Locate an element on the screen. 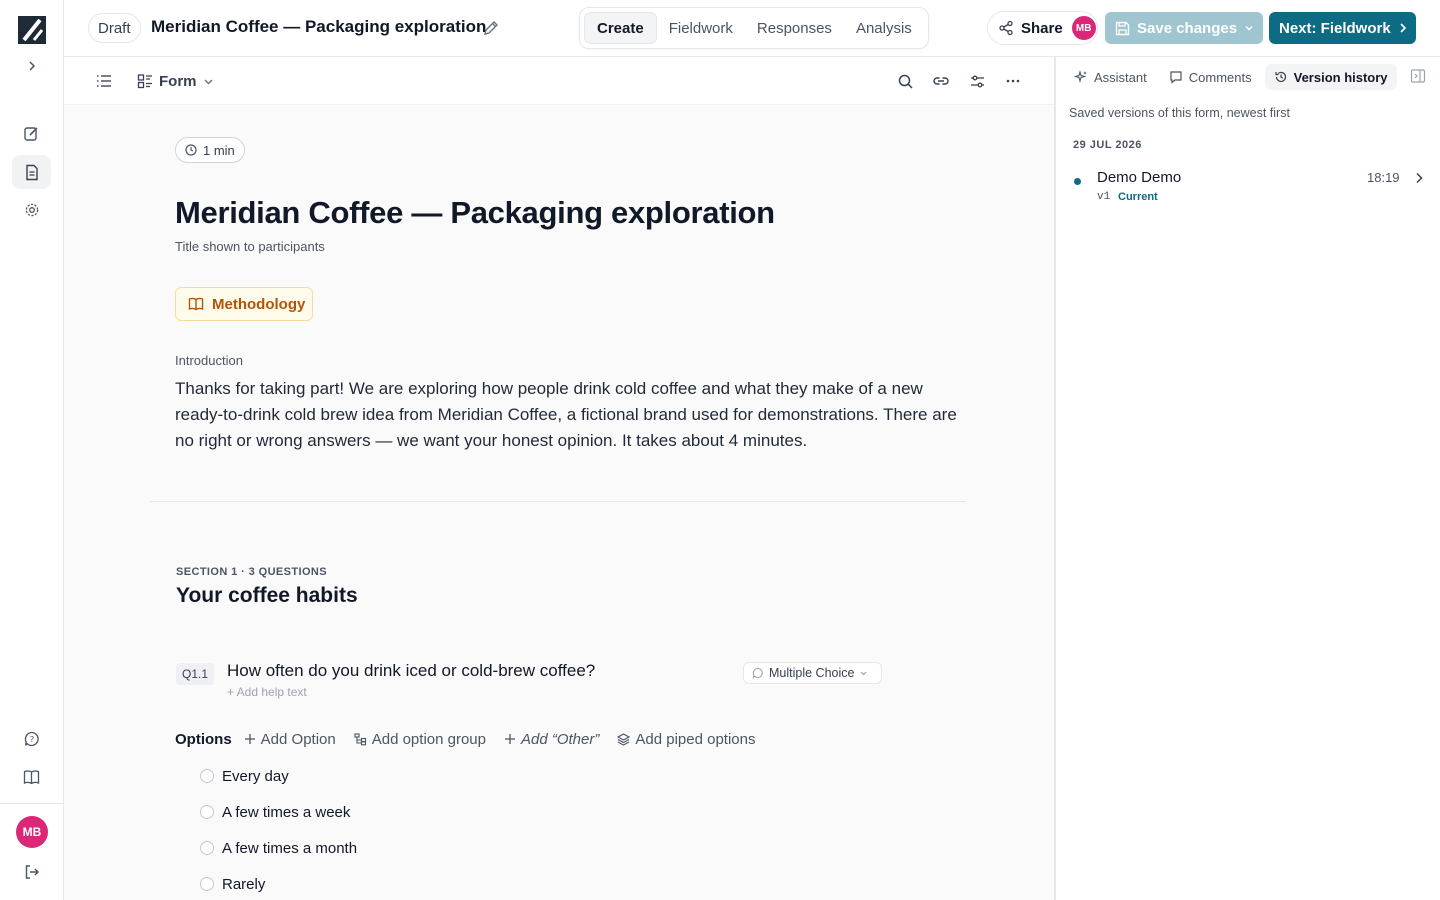  next-fieldwork-button: Next: Fieldwork is located at coordinates (1342, 28).